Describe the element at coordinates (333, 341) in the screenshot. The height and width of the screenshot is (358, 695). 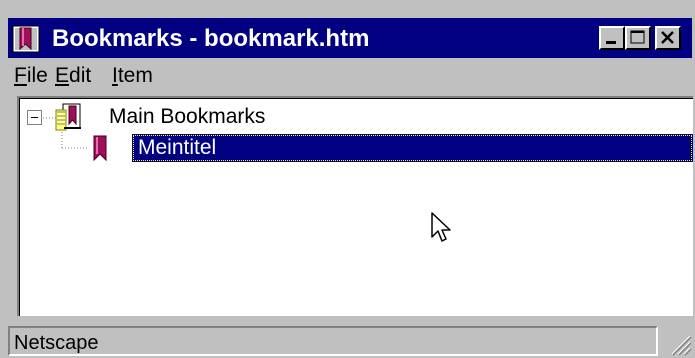
I see `status-panel: Netscape` at that location.